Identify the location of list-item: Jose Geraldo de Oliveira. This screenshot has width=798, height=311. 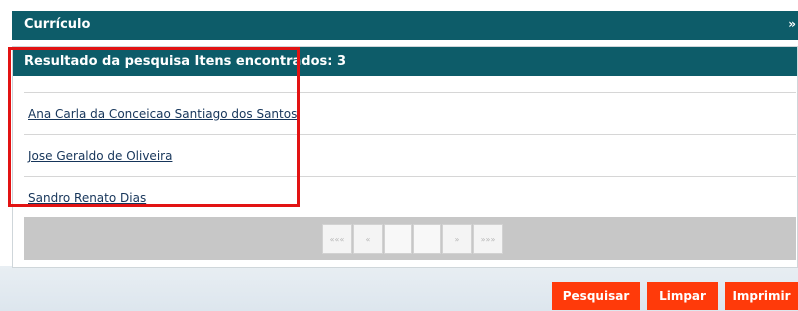
(410, 156).